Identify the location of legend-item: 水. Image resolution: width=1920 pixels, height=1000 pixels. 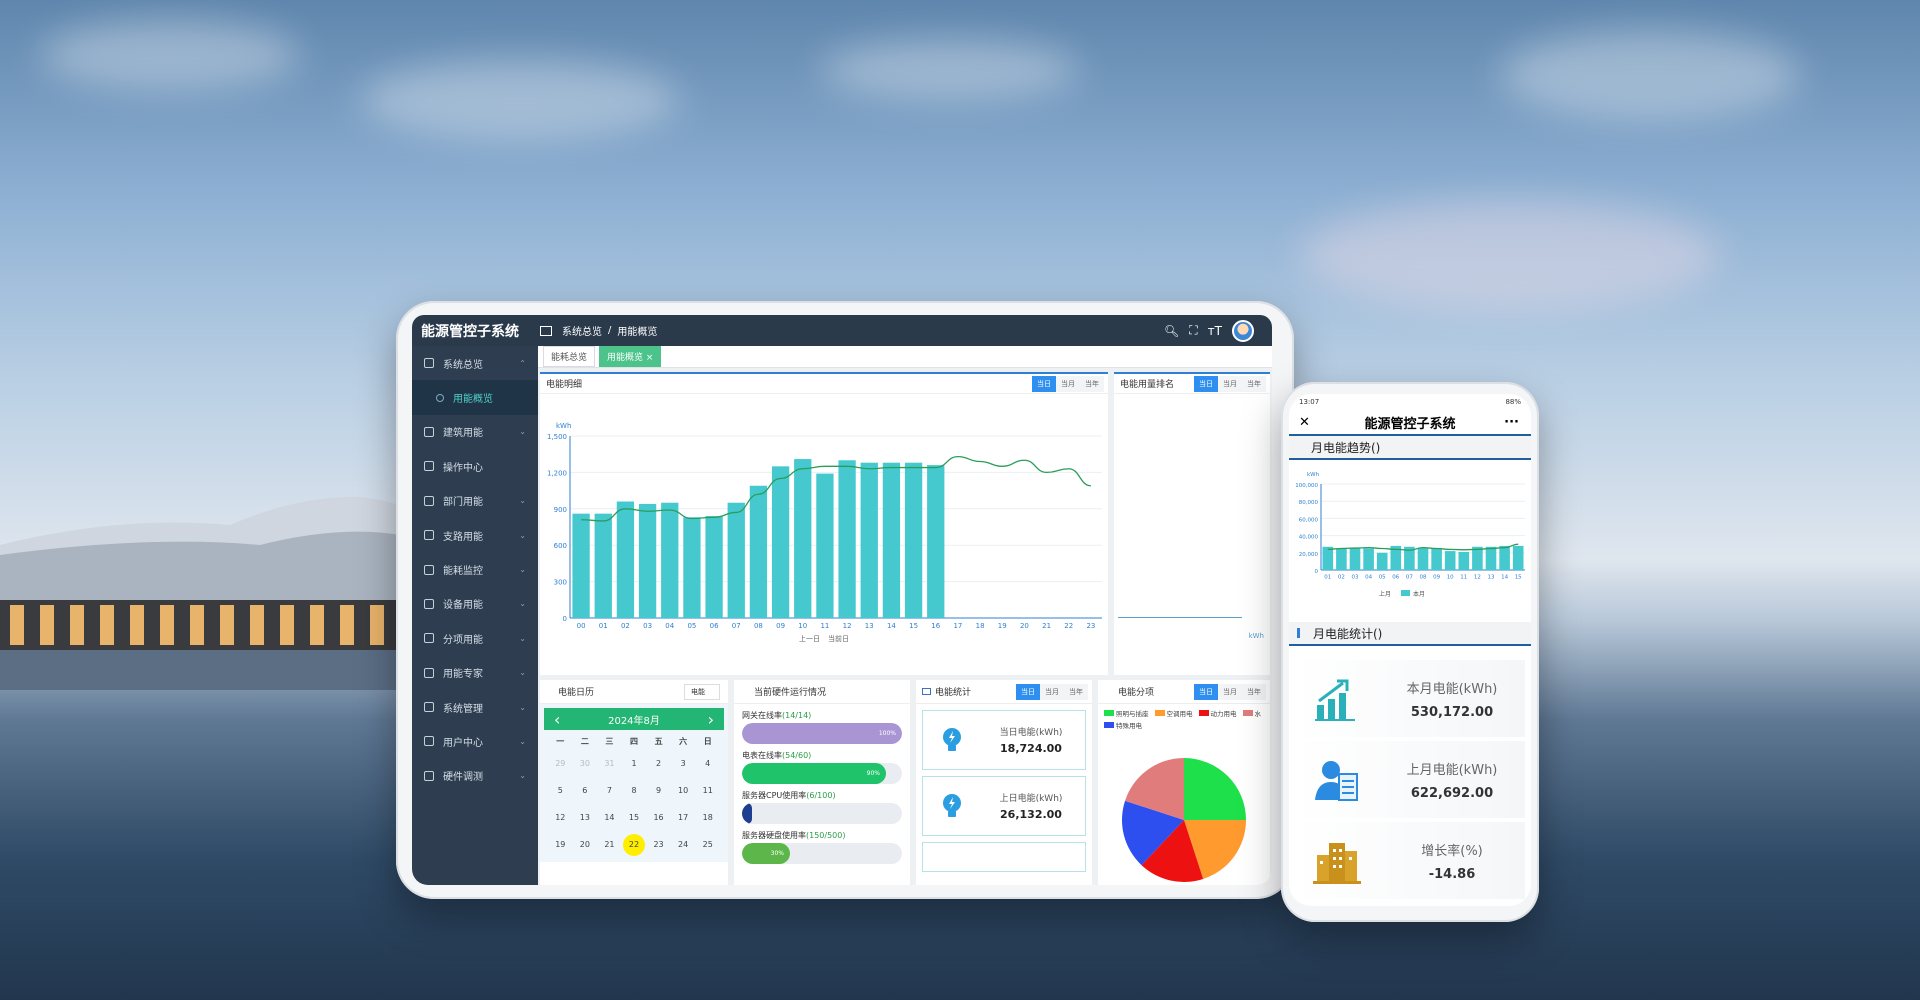
(1251, 713).